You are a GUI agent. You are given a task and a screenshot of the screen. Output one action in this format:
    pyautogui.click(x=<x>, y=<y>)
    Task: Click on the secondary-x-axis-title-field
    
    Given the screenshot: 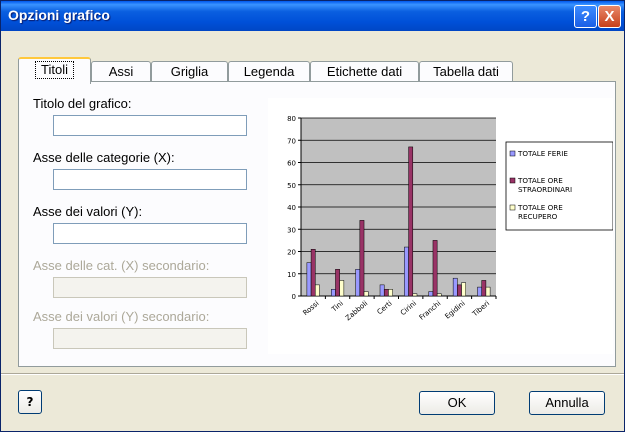 What is the action you would take?
    pyautogui.click(x=150, y=287)
    